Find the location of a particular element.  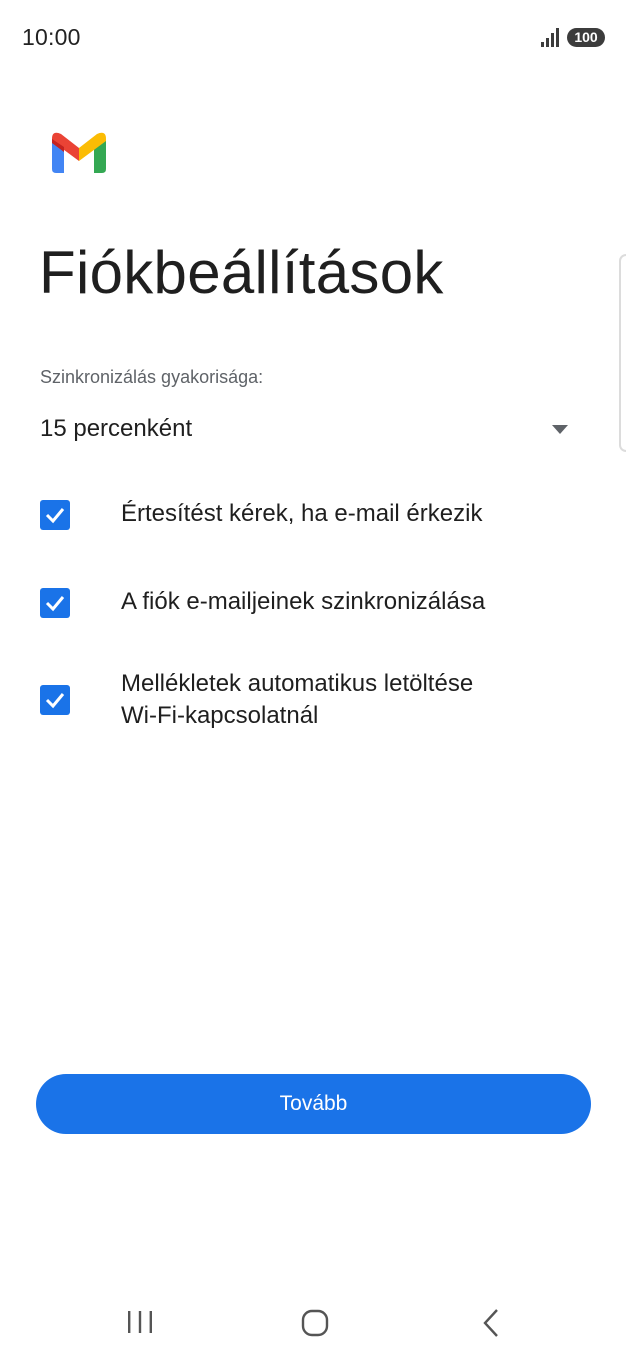

notify-checkbox is located at coordinates (55, 515).